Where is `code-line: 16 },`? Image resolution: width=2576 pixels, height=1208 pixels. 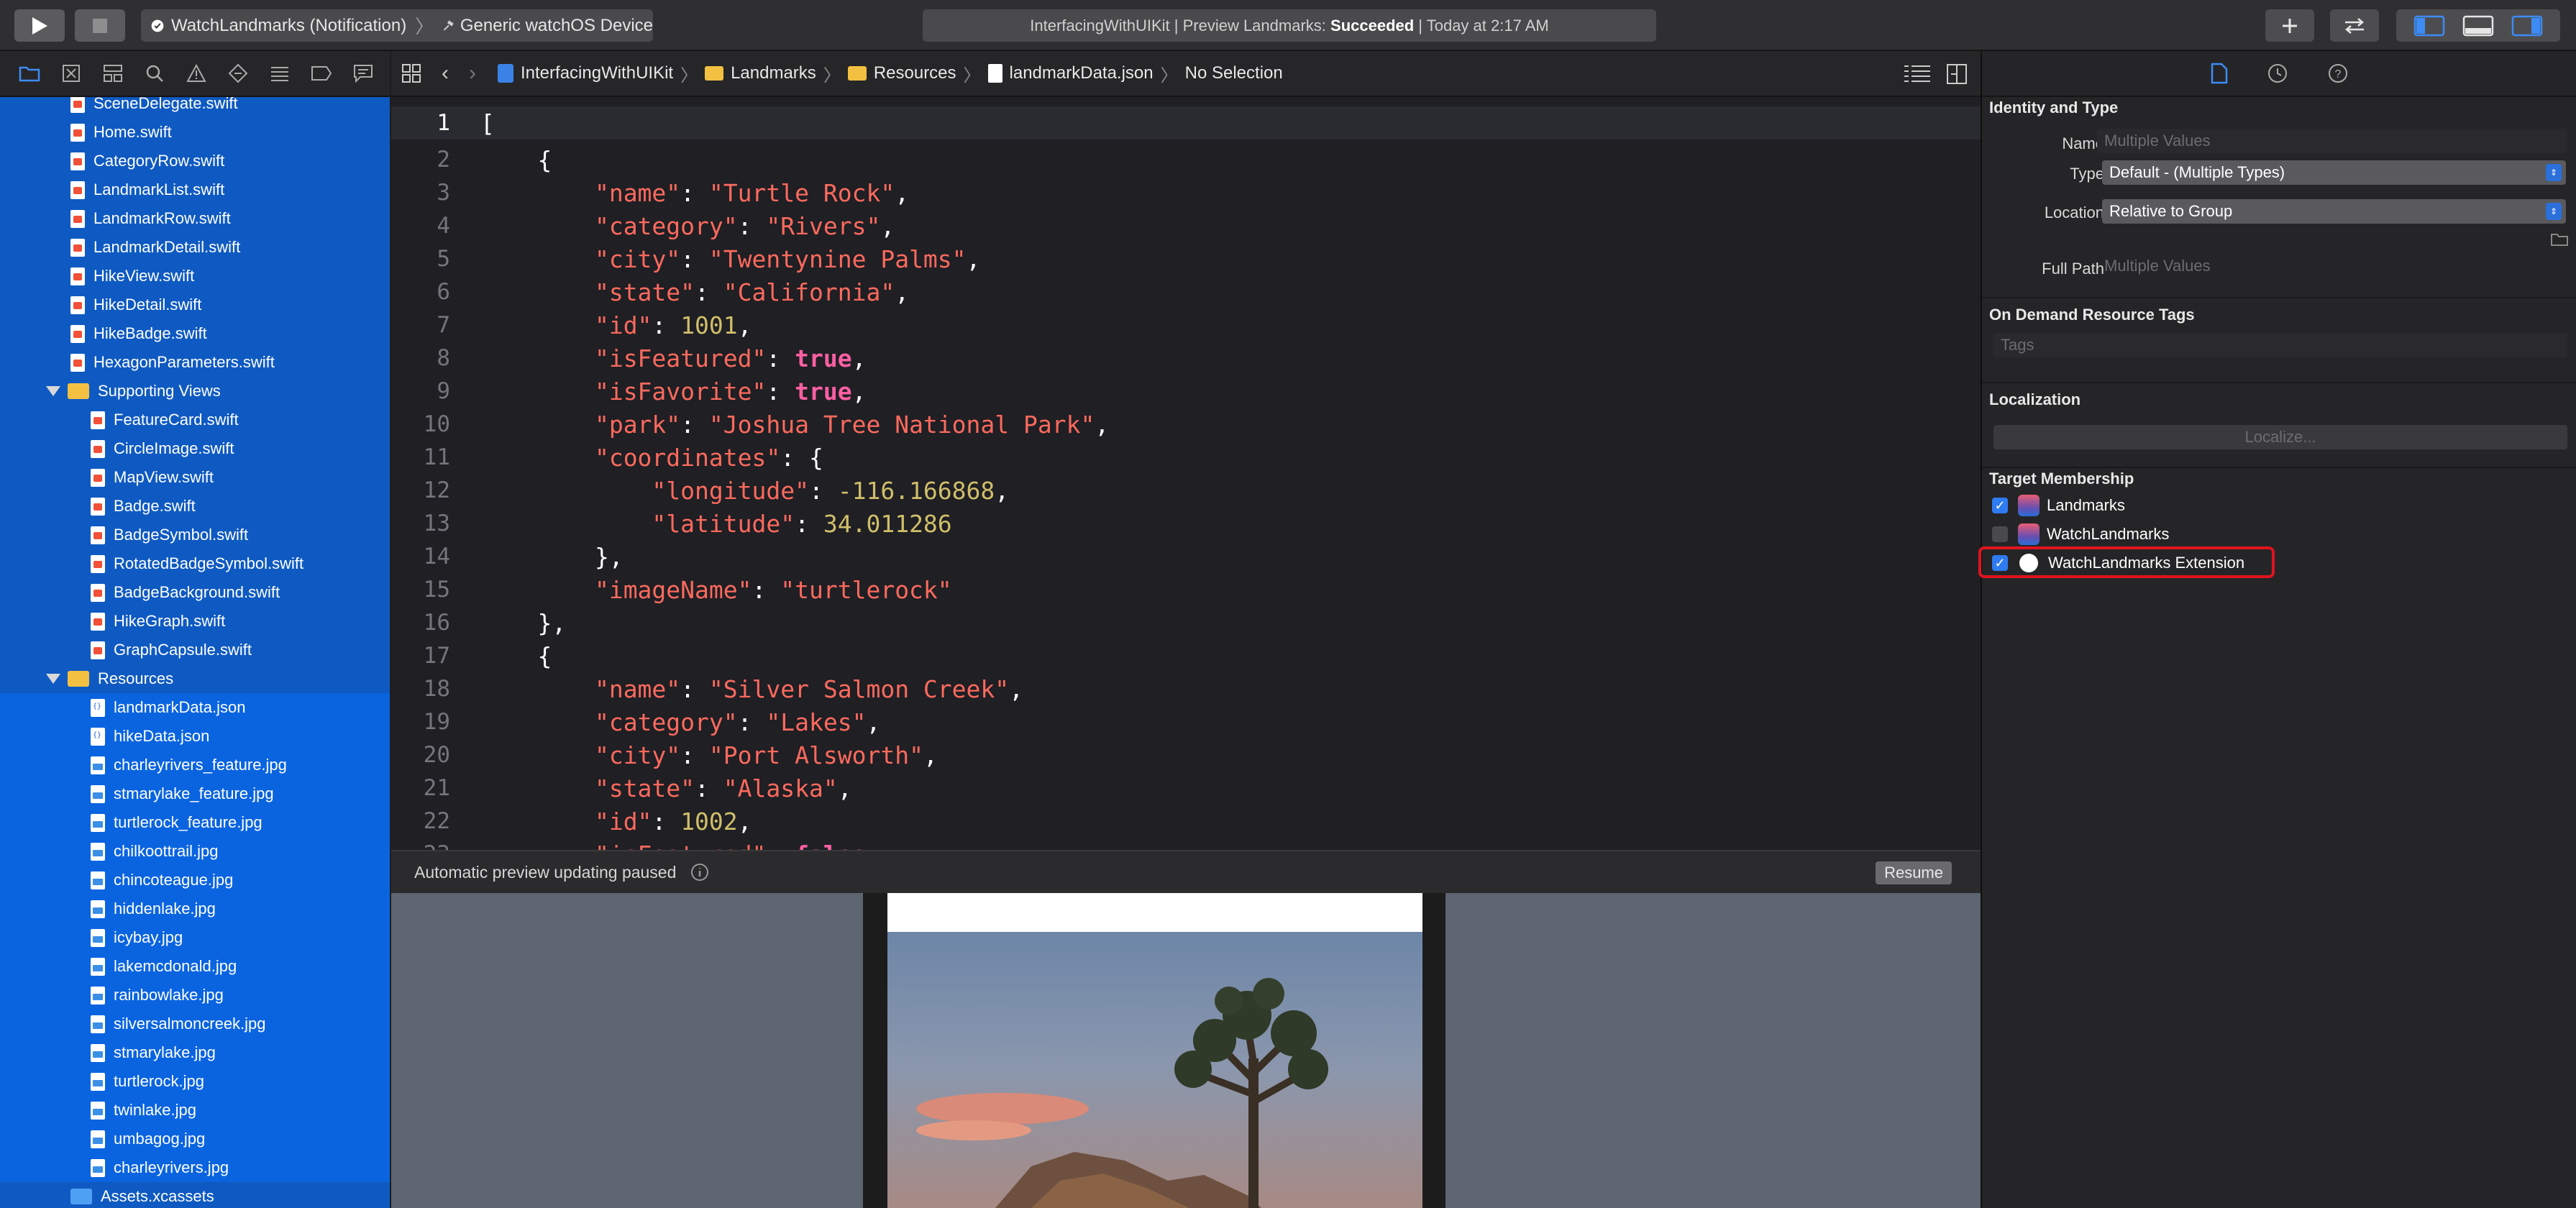 code-line: 16 }, is located at coordinates (1186, 622).